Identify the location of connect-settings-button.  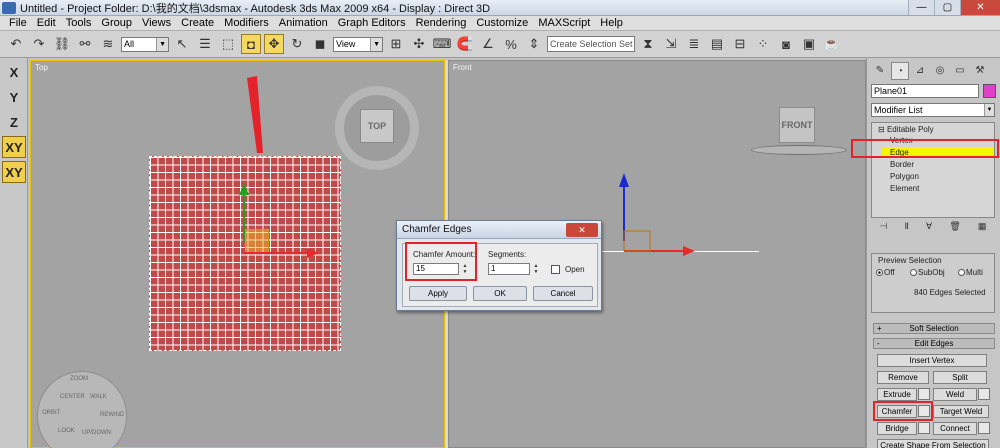
(984, 428).